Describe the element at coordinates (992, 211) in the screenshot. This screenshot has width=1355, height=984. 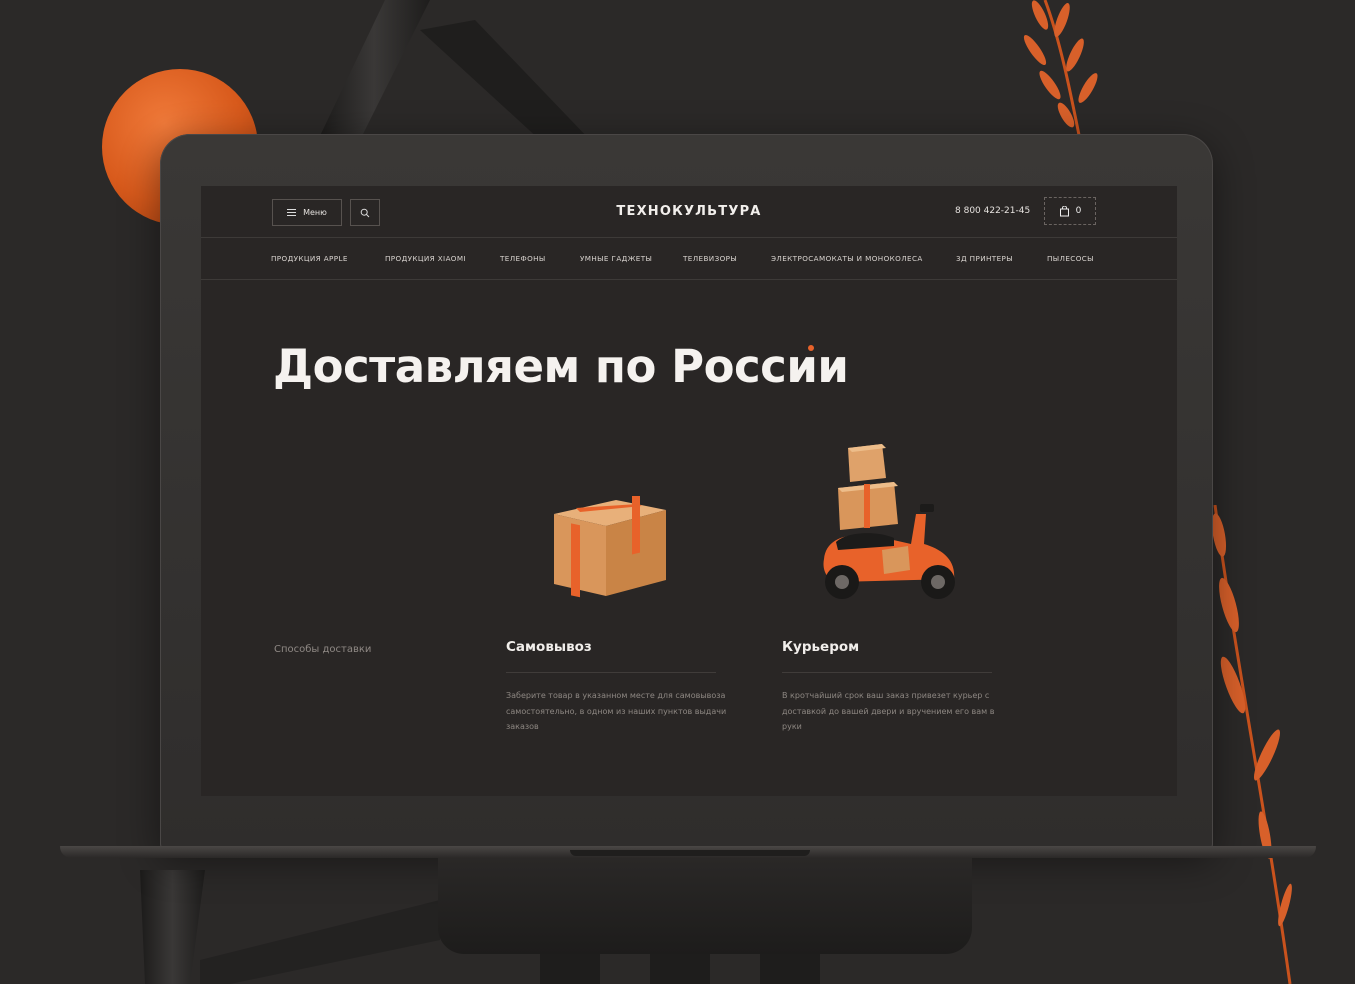
I see `phone-number: 8 800 422-21-45` at that location.